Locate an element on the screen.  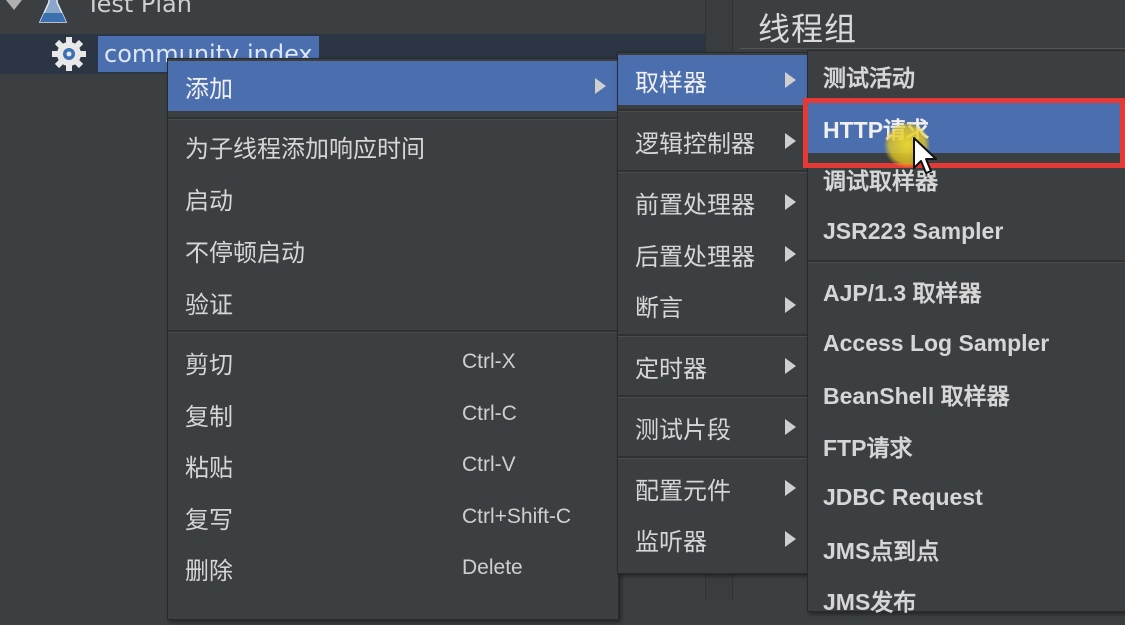
menu-item-cut: 剪切 Ctrl-X is located at coordinates (393, 362).